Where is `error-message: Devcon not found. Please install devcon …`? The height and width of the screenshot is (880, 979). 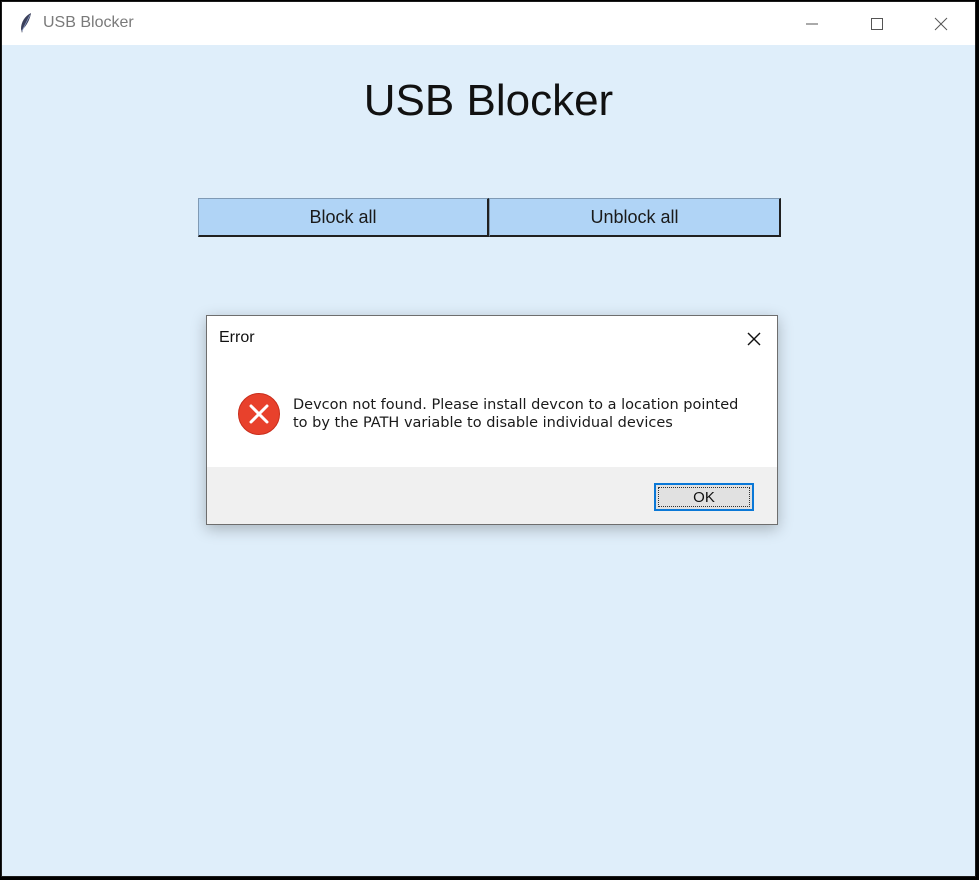
error-message: Devcon not found. Please install devcon … is located at coordinates (528, 414).